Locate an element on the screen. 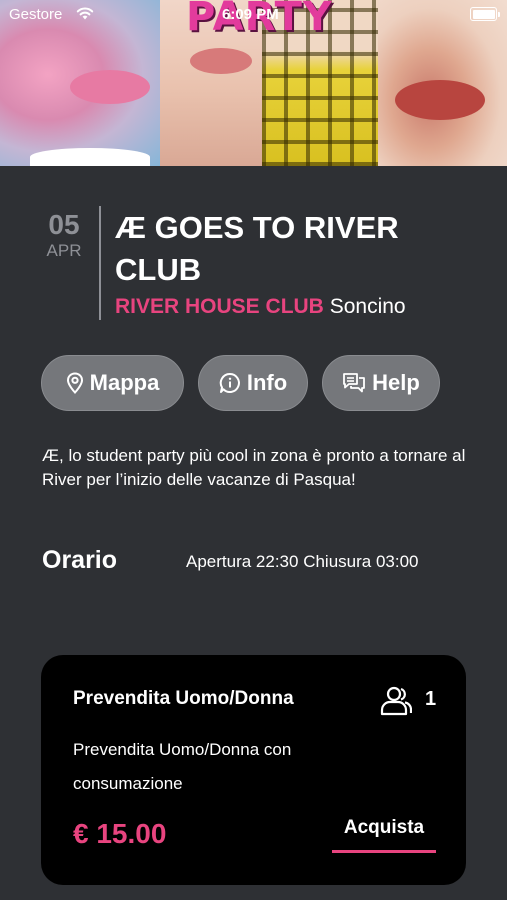 The height and width of the screenshot is (900, 507). venue-city: Soncino is located at coordinates (367, 306).